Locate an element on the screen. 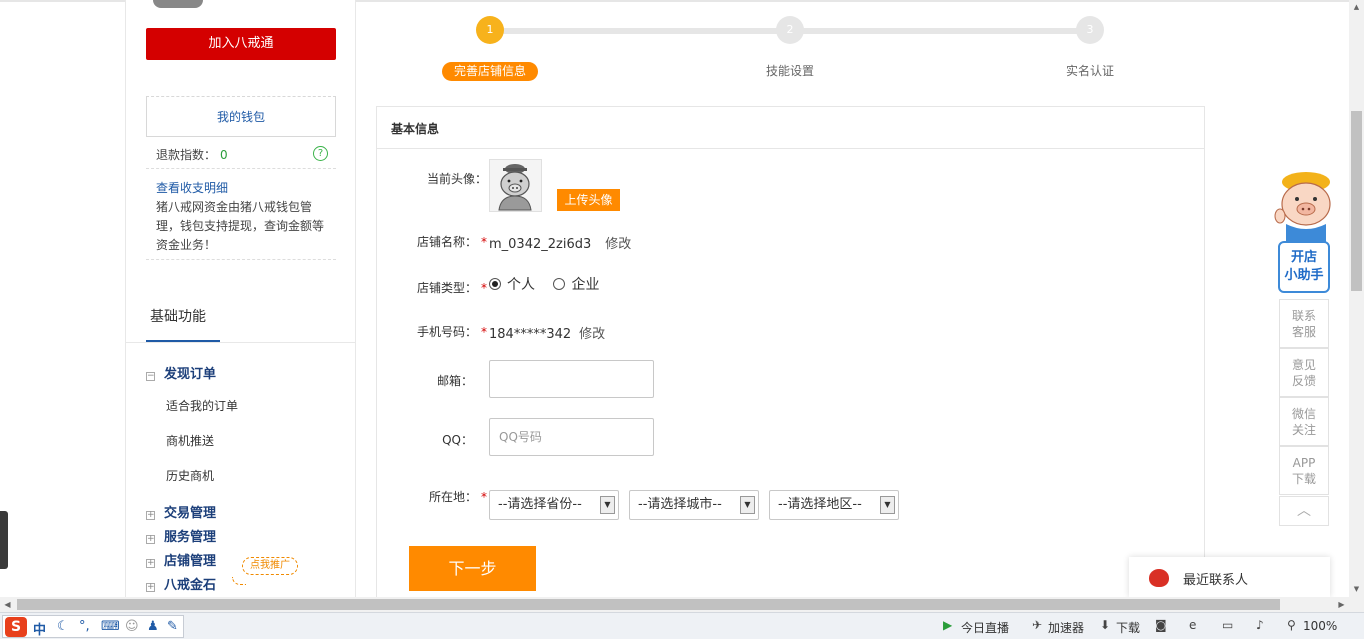 The image size is (1364, 639). customer-service-tab: 联系 客服 is located at coordinates (1304, 323).